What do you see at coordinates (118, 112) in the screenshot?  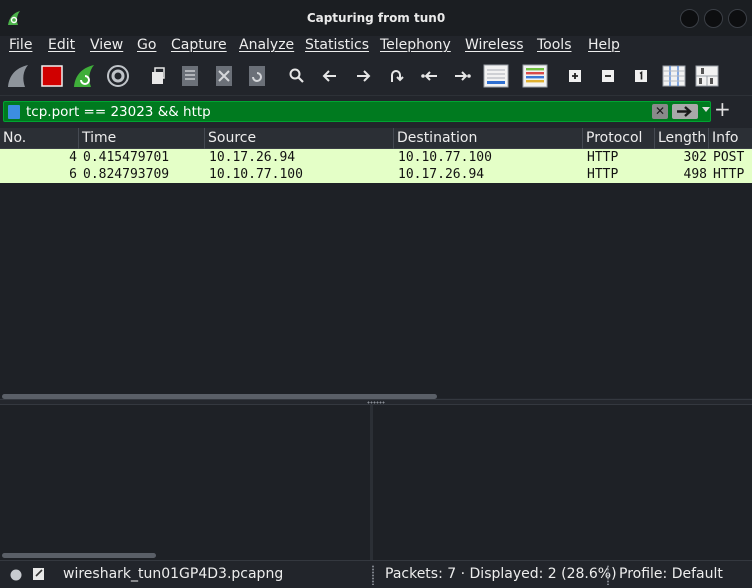 I see `display-filter-text: tcp.port == 23023 && http` at bounding box center [118, 112].